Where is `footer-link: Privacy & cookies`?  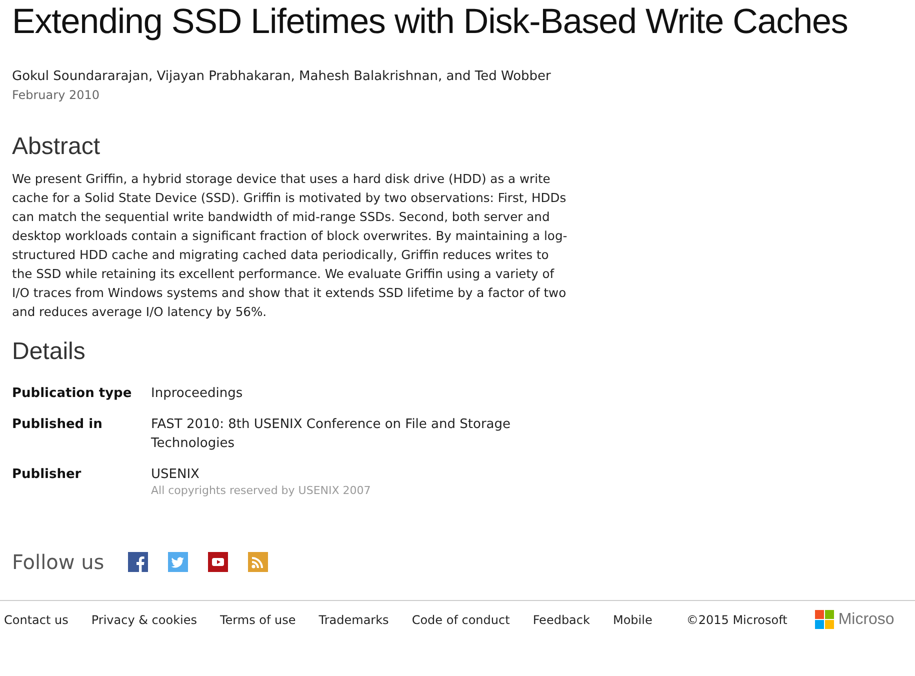
footer-link: Privacy & cookies is located at coordinates (144, 619).